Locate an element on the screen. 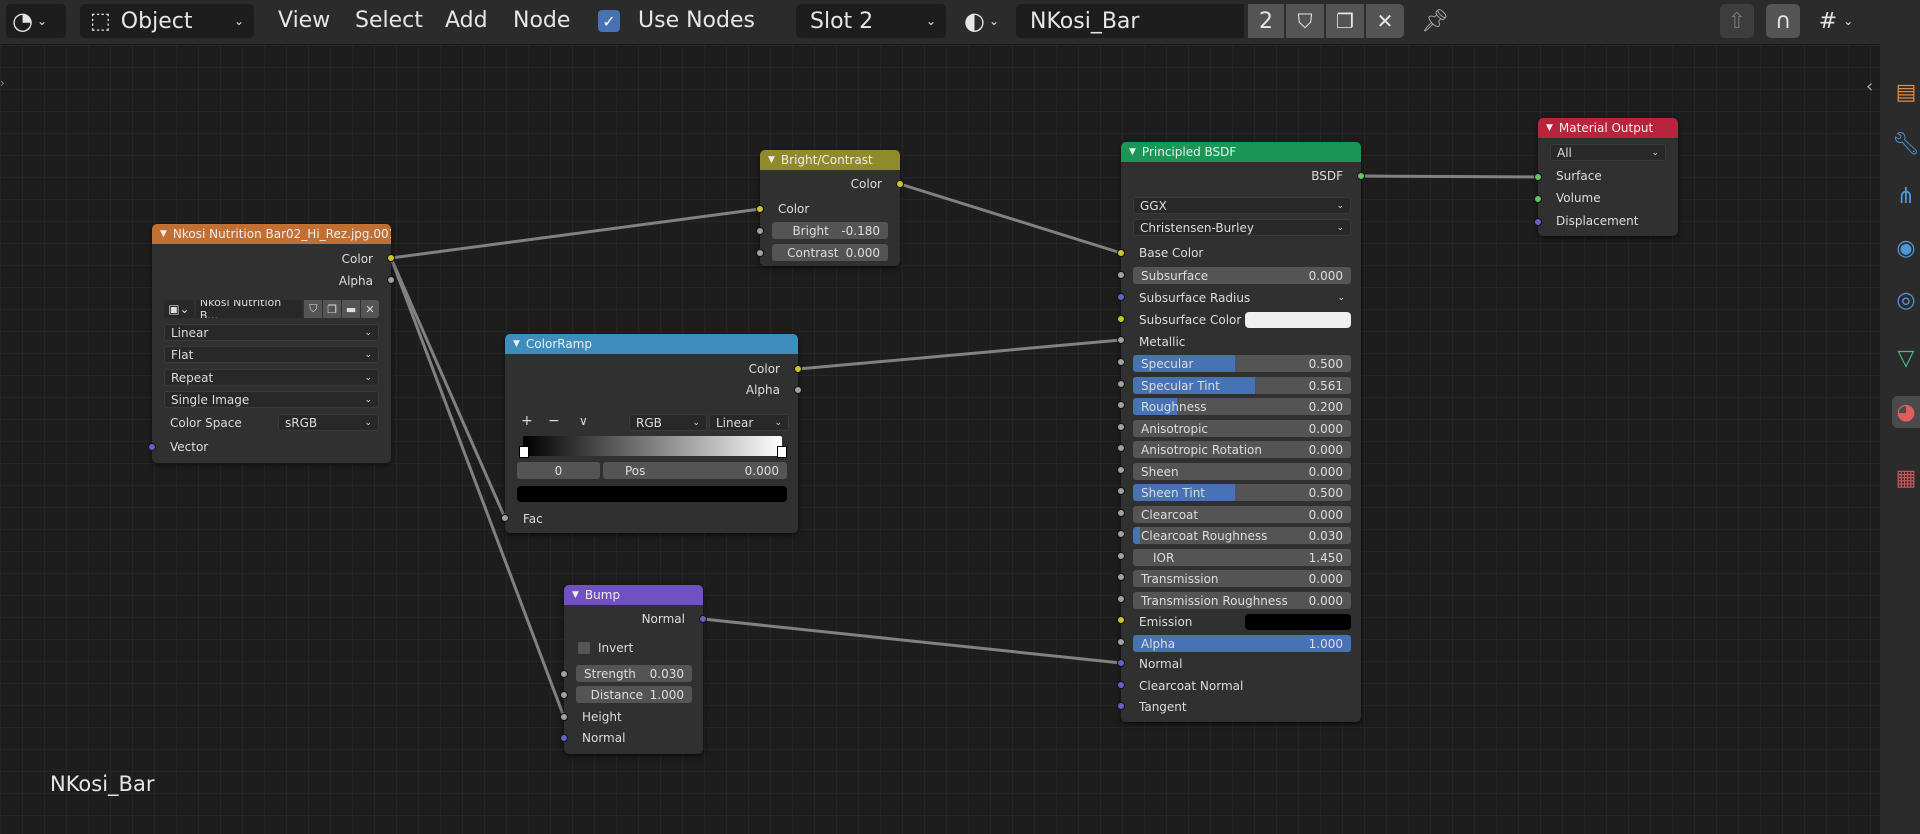 This screenshot has width=1920, height=834. socket-bsdf-clearcoat-normal-in is located at coordinates (1121, 685).